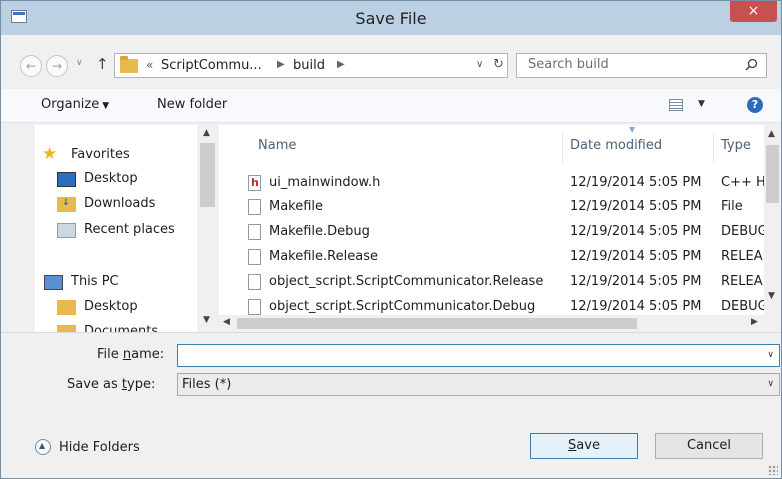 The width and height of the screenshot is (782, 479). I want to click on filename-combobox: ∨, so click(478, 355).